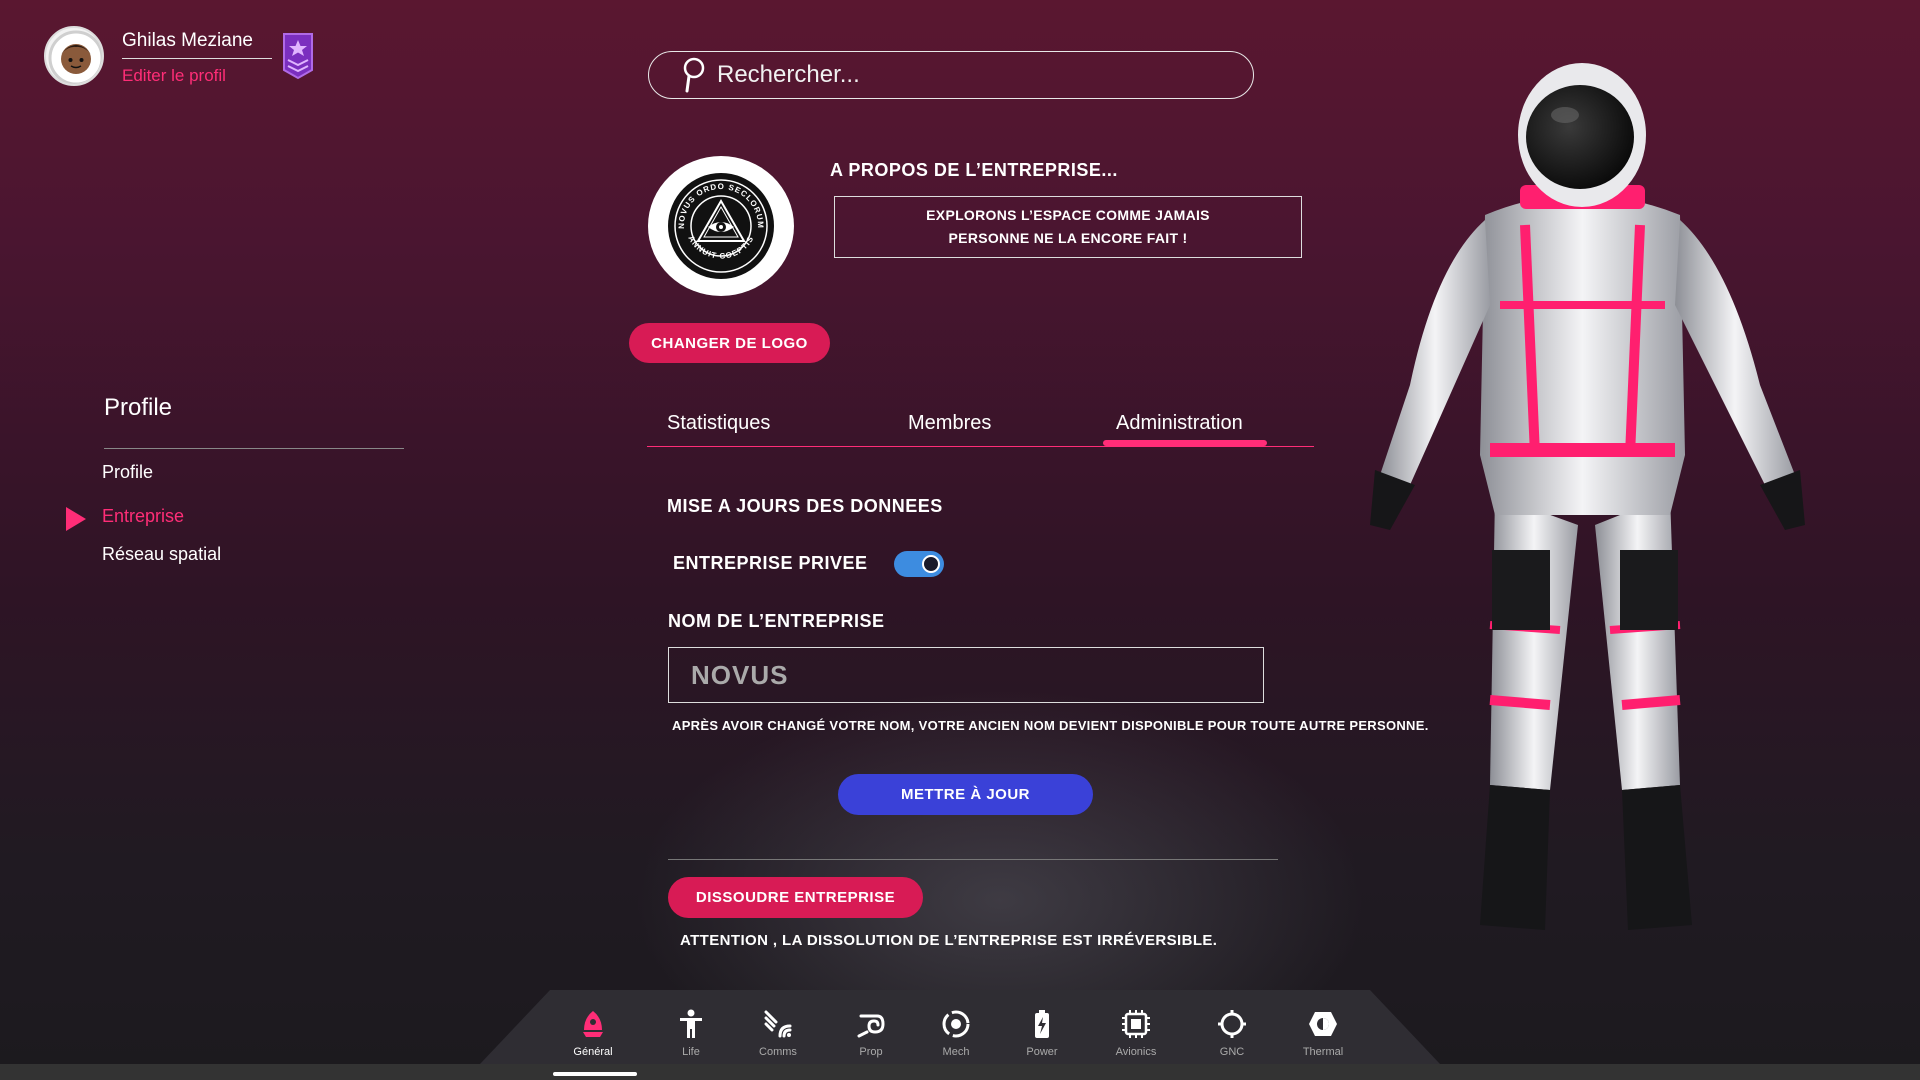 The height and width of the screenshot is (1080, 1920). I want to click on gnc-icon, so click(1232, 1024).